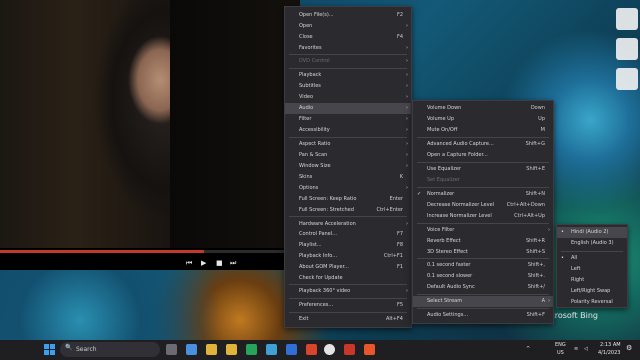  What do you see at coordinates (348, 234) in the screenshot?
I see `main-menu-item: Control Panel... F7` at bounding box center [348, 234].